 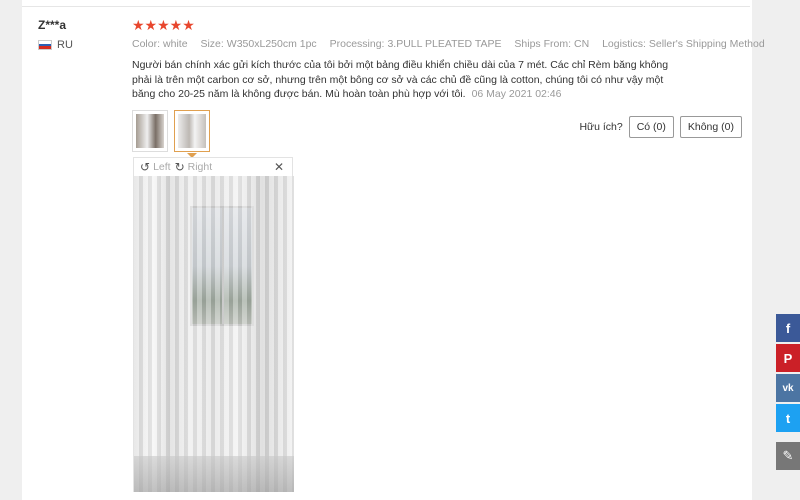 What do you see at coordinates (444, 44) in the screenshot?
I see `spec-value: 3.PULL PLEATED TAPE` at bounding box center [444, 44].